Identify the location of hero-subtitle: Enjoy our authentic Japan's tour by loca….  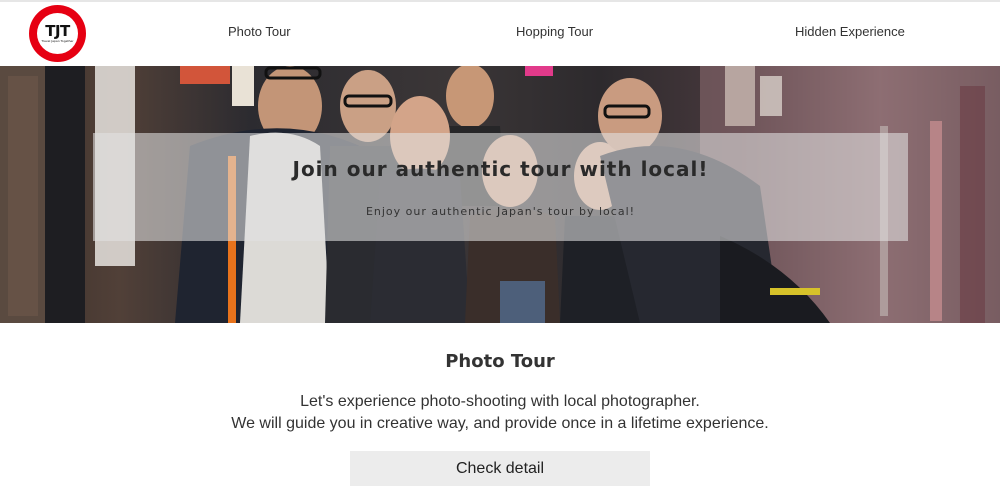
(500, 211).